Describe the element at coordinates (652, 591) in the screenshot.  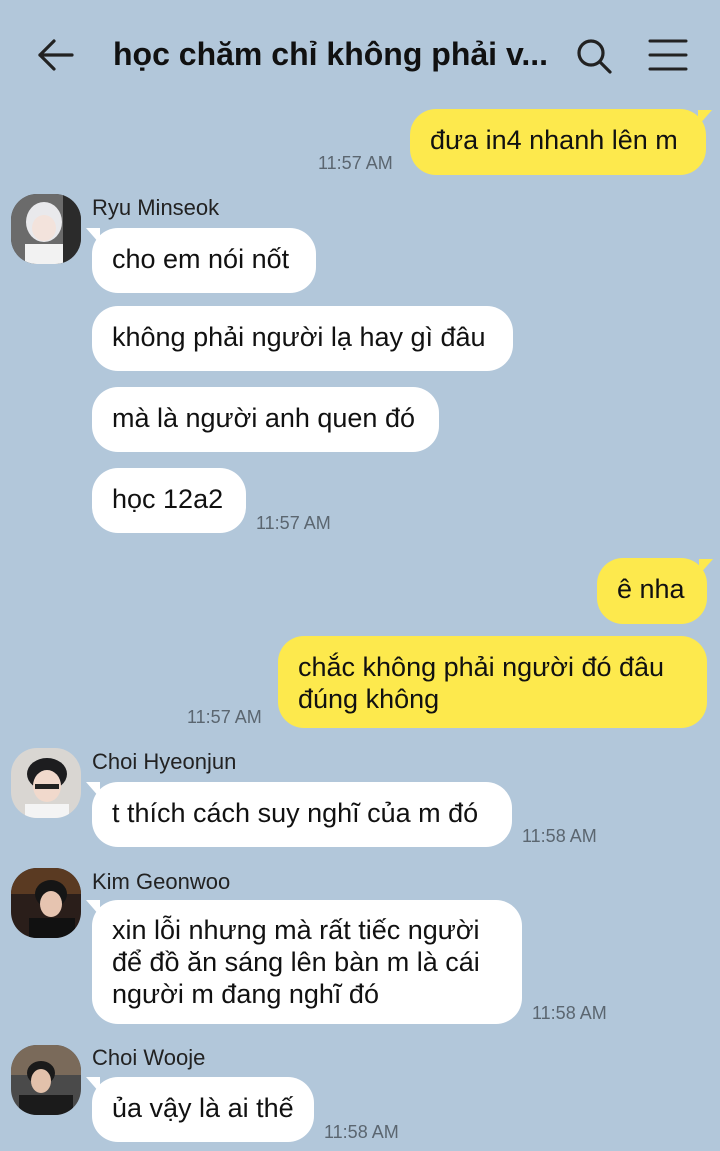
I see `my-message-bubble: ê nha` at that location.